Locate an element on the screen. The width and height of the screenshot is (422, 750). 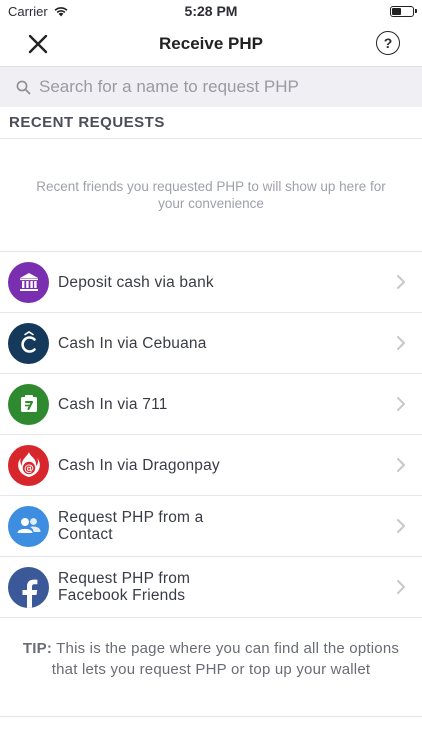
store-icon is located at coordinates (28, 404).